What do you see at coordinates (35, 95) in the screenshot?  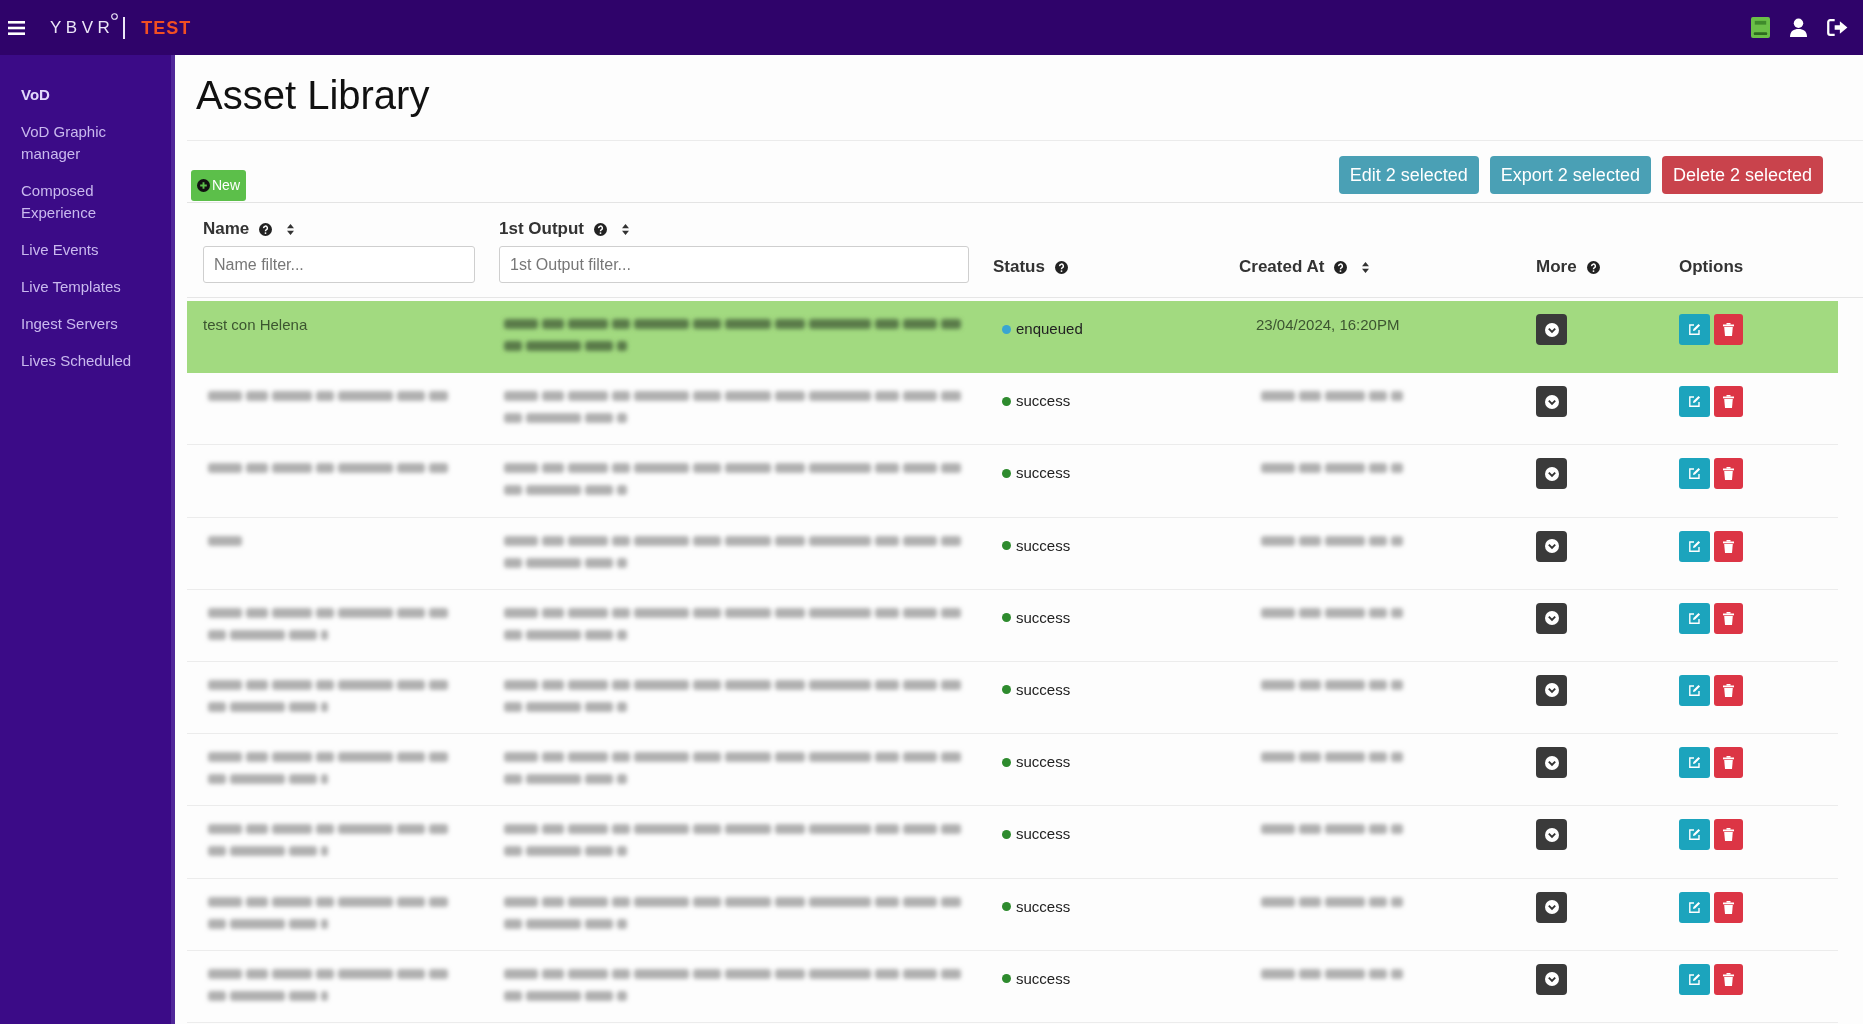 I see `sidebar-item: VoD` at bounding box center [35, 95].